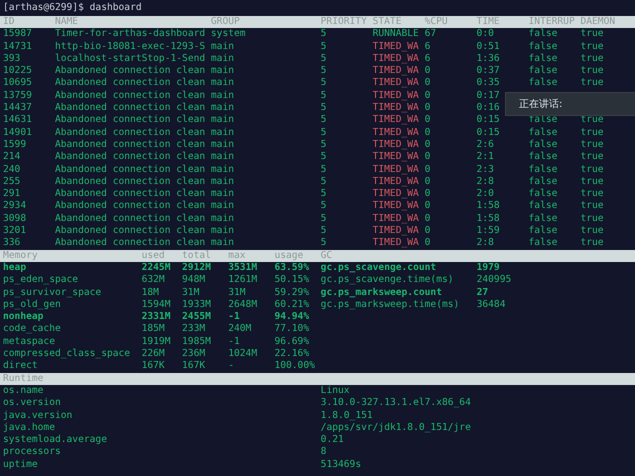 This screenshot has width=635, height=476. I want to click on column-header: GROUP, so click(225, 21).